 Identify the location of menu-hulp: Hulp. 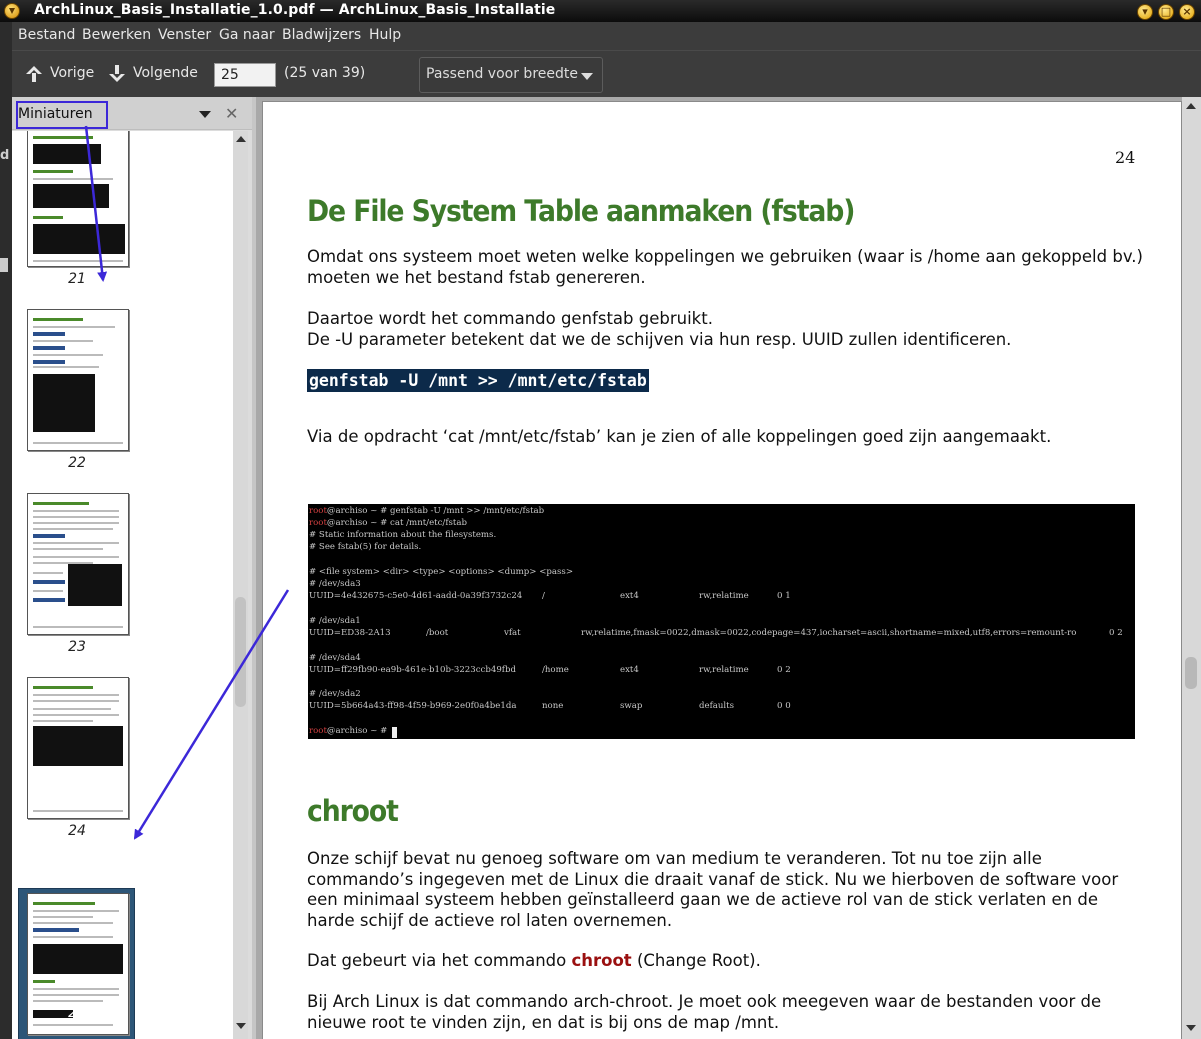
(385, 35).